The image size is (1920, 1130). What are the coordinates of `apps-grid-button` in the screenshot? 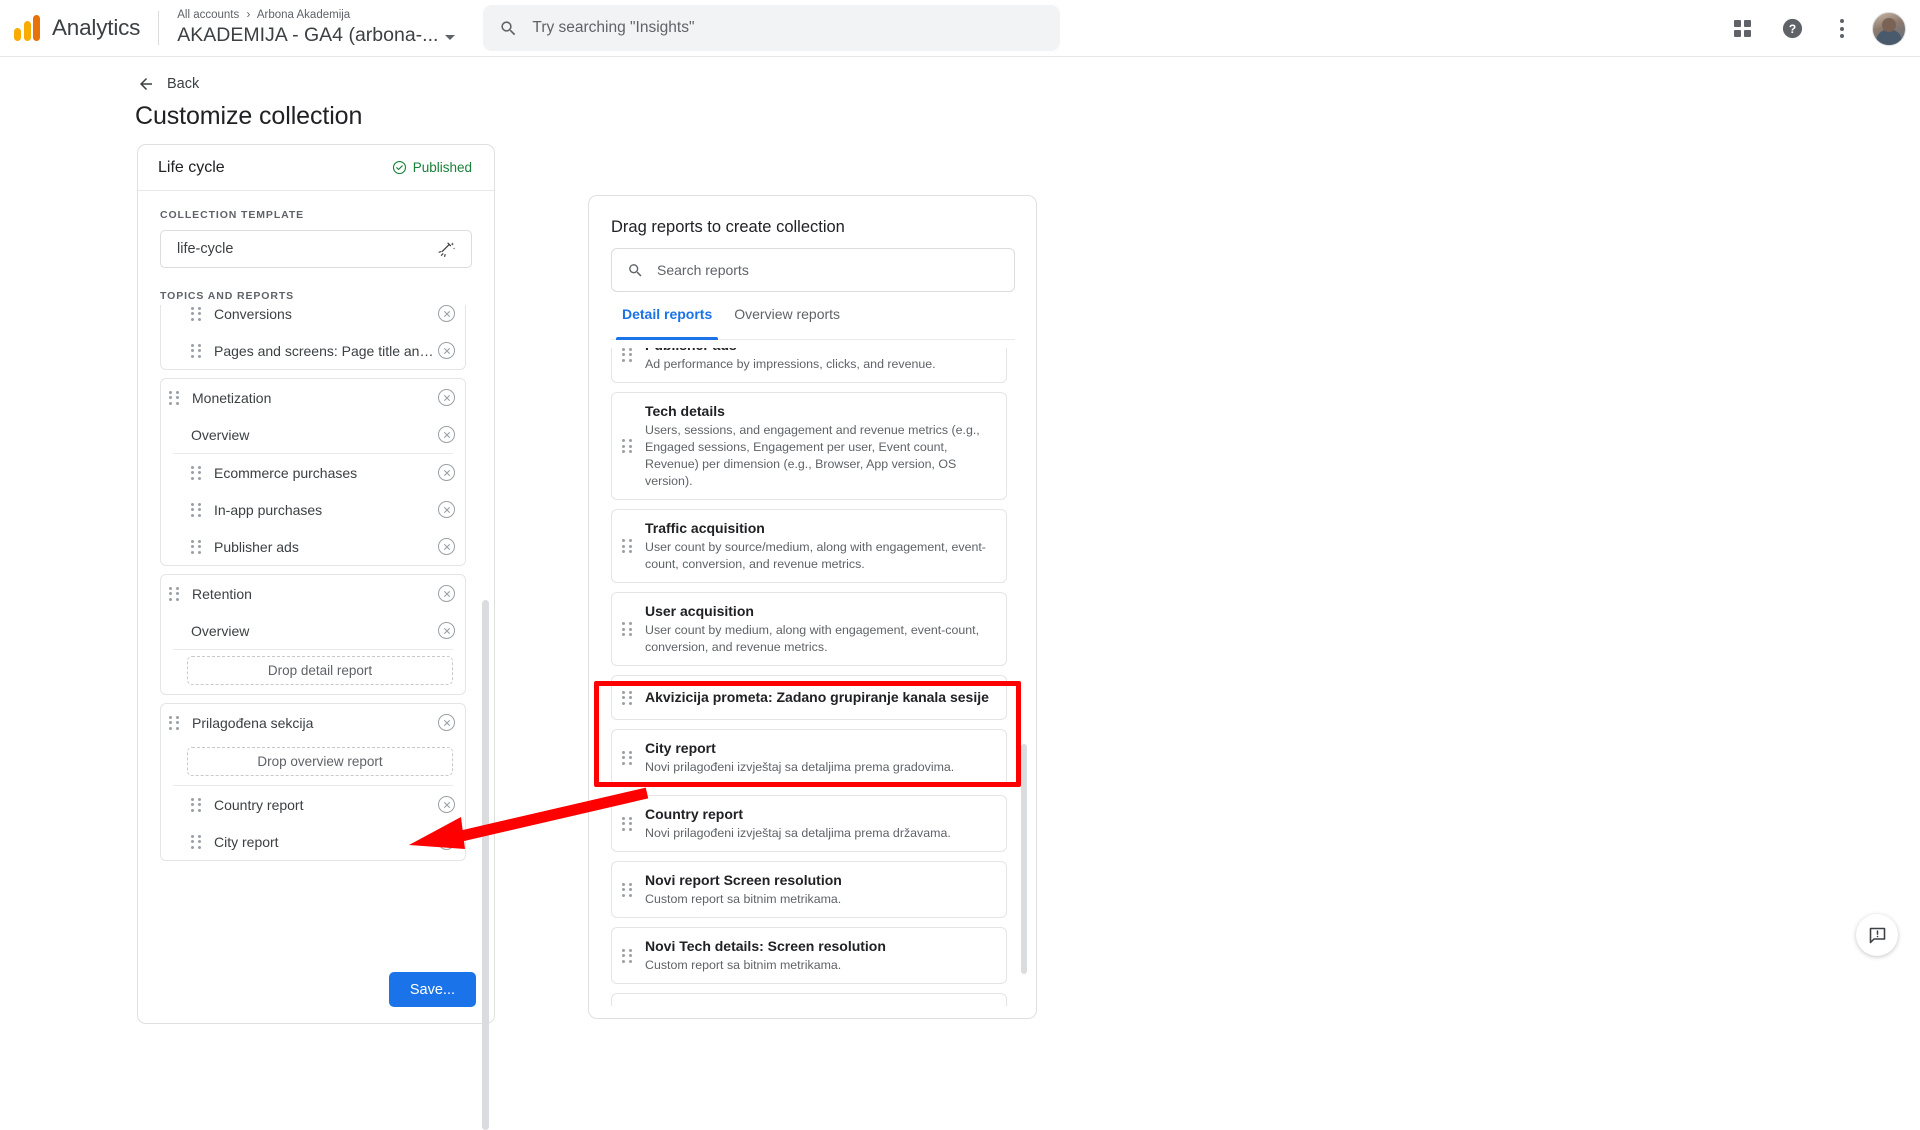 It's located at (1742, 29).